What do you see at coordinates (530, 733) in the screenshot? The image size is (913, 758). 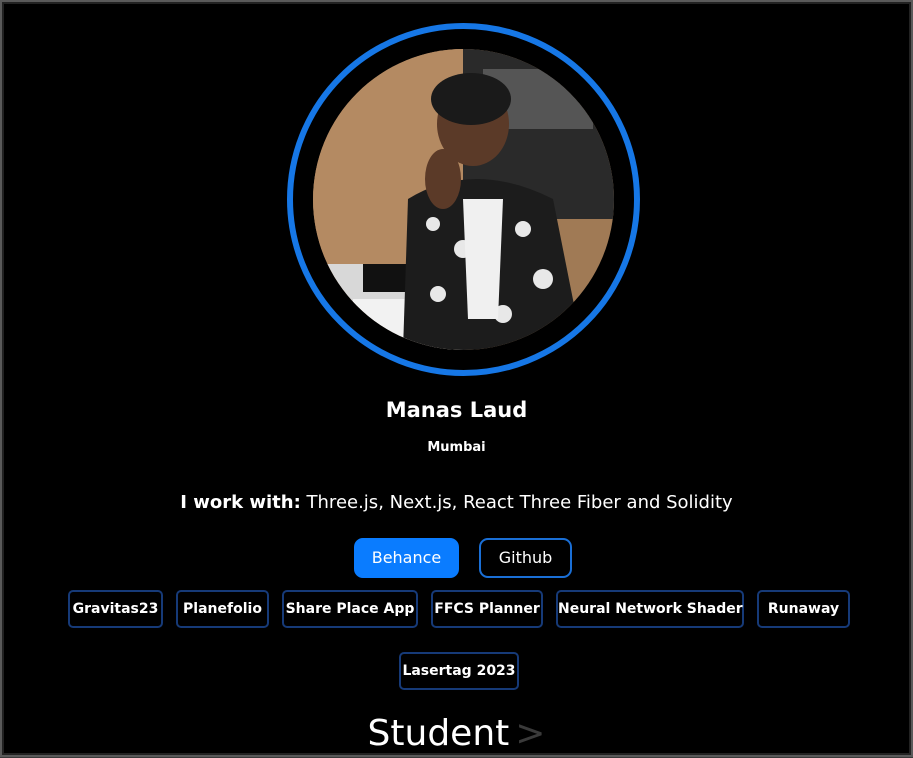 I see `typing-cursor: >` at bounding box center [530, 733].